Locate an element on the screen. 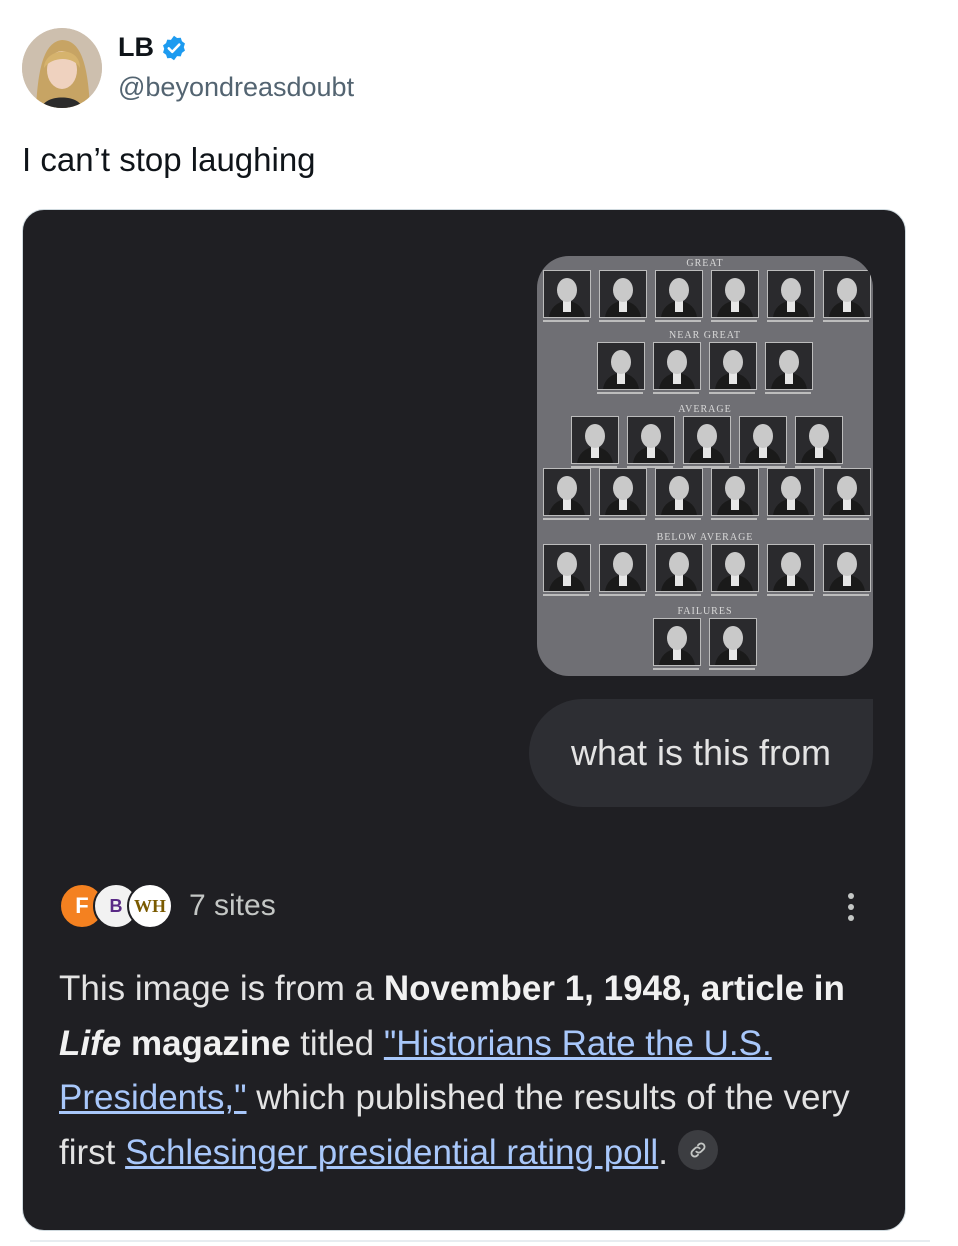 The image size is (958, 1246). more-options-icon is located at coordinates (851, 906).